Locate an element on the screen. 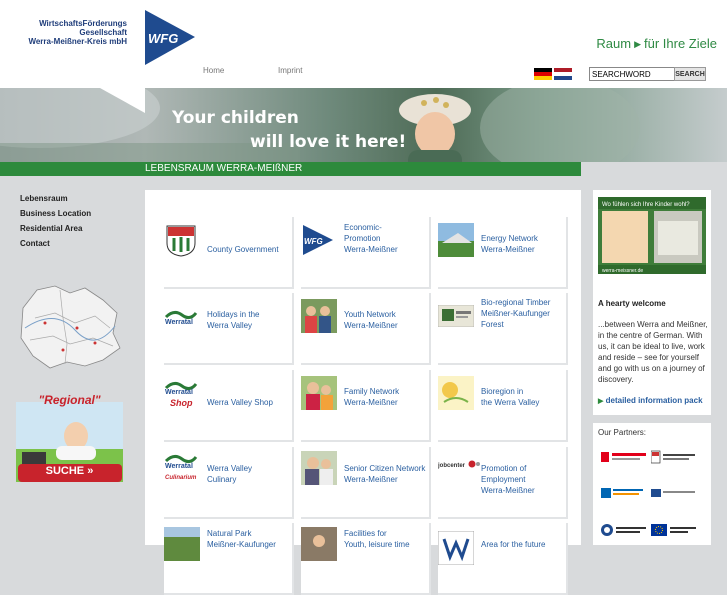  sidebar-item-lebensraum: Lebensraum is located at coordinates (44, 198).